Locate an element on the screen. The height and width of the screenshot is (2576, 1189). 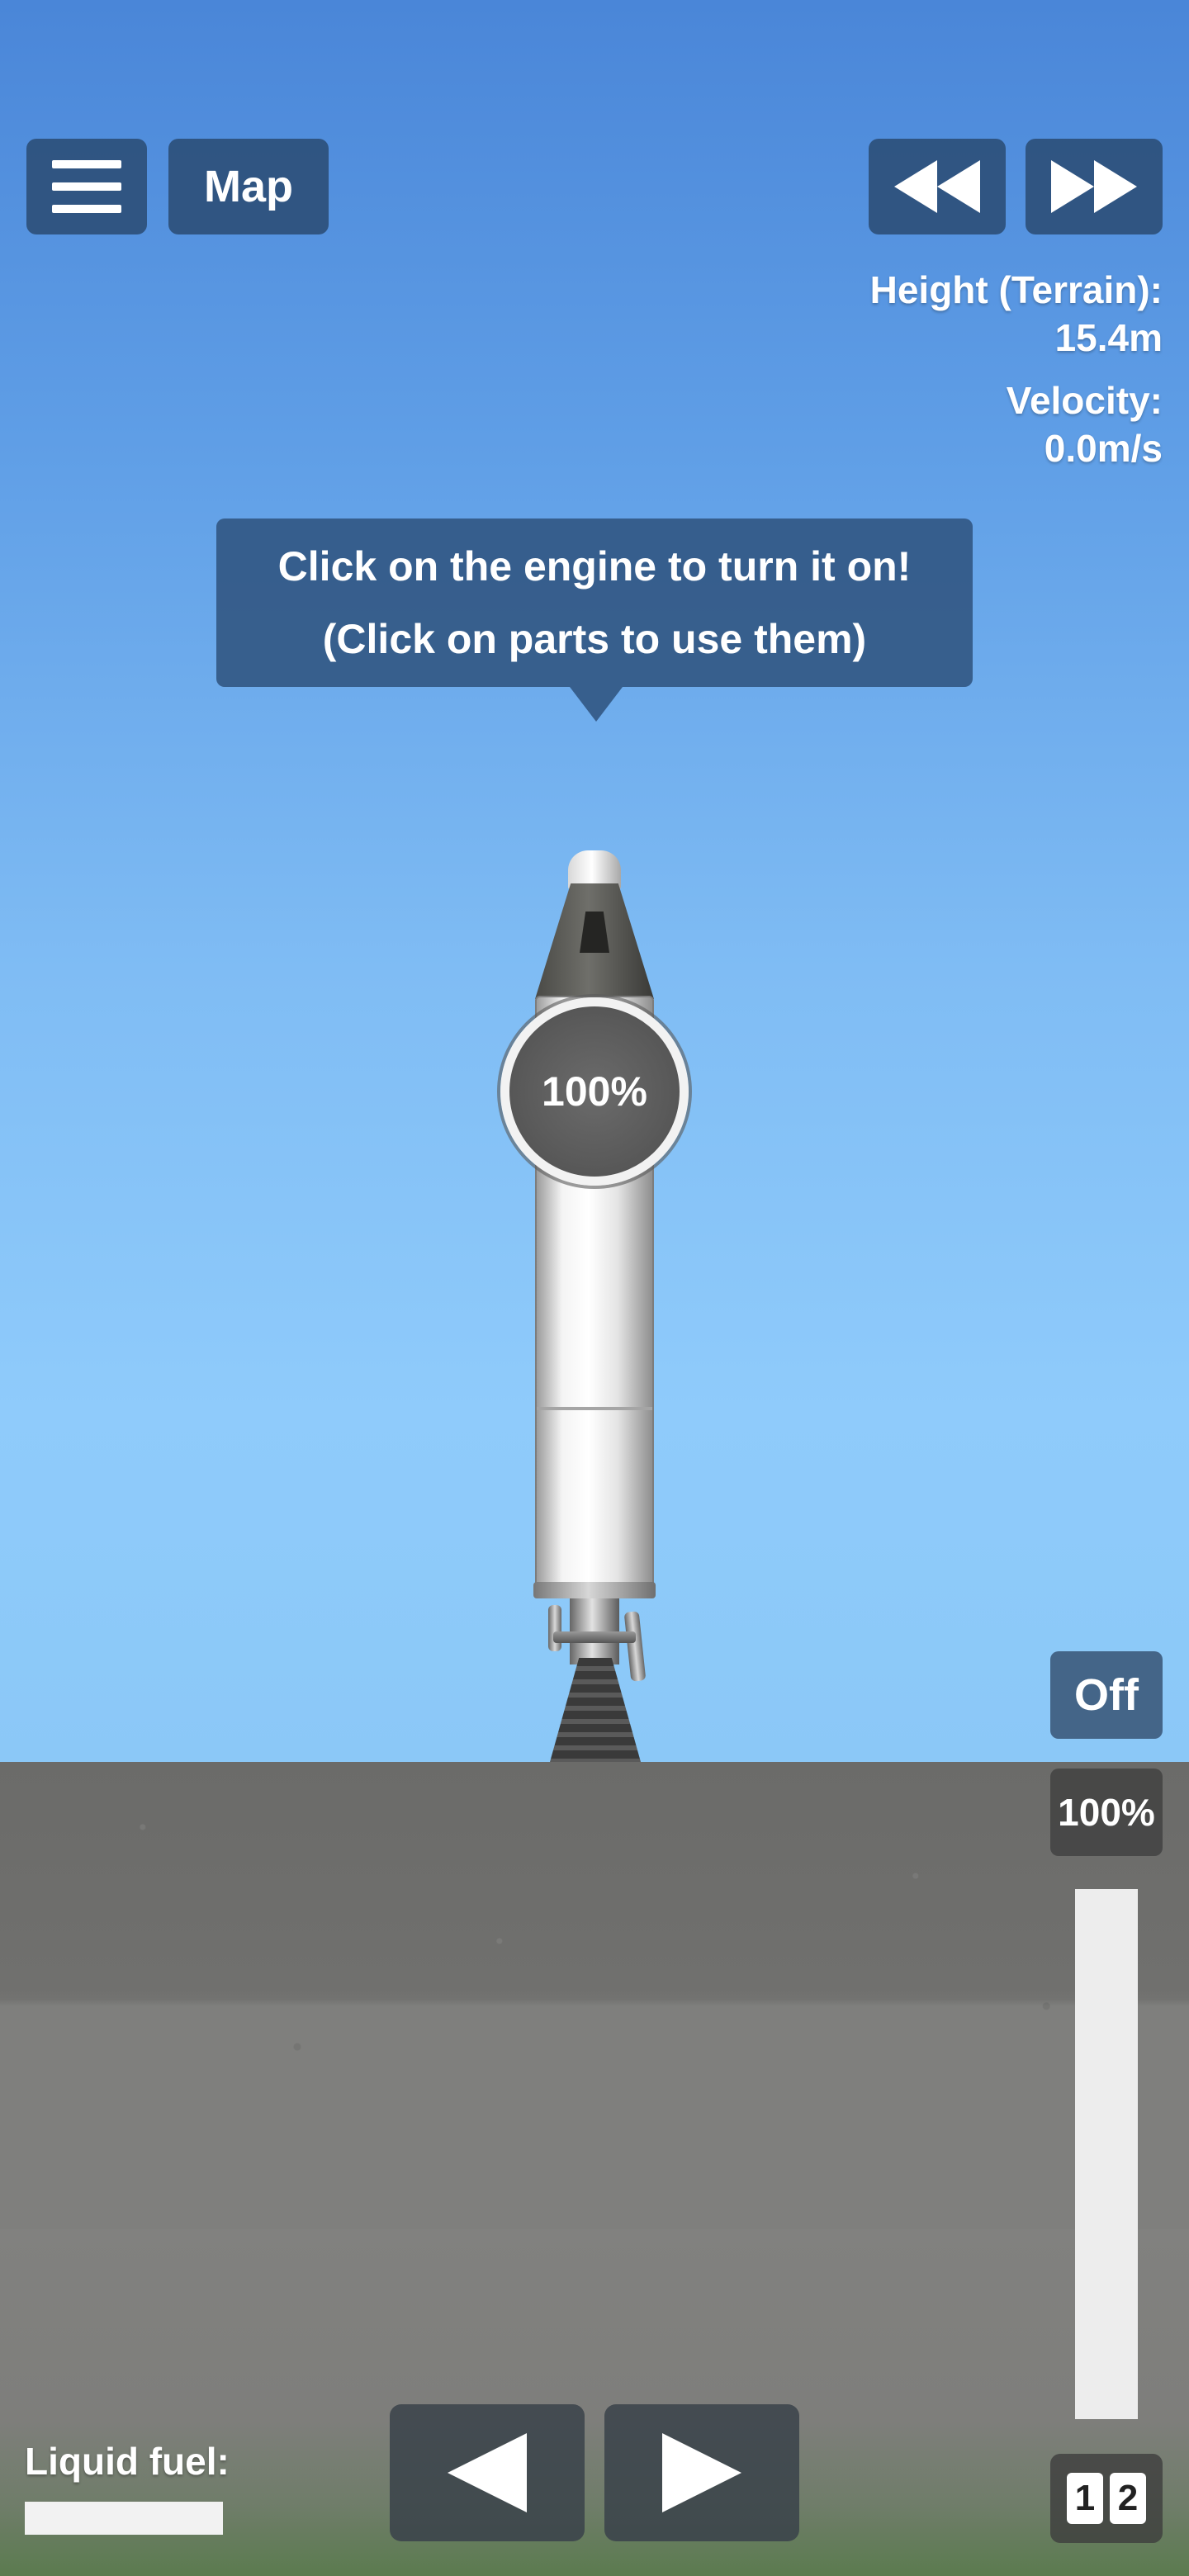
stage-number-1: 1 is located at coordinates (1085, 2498).